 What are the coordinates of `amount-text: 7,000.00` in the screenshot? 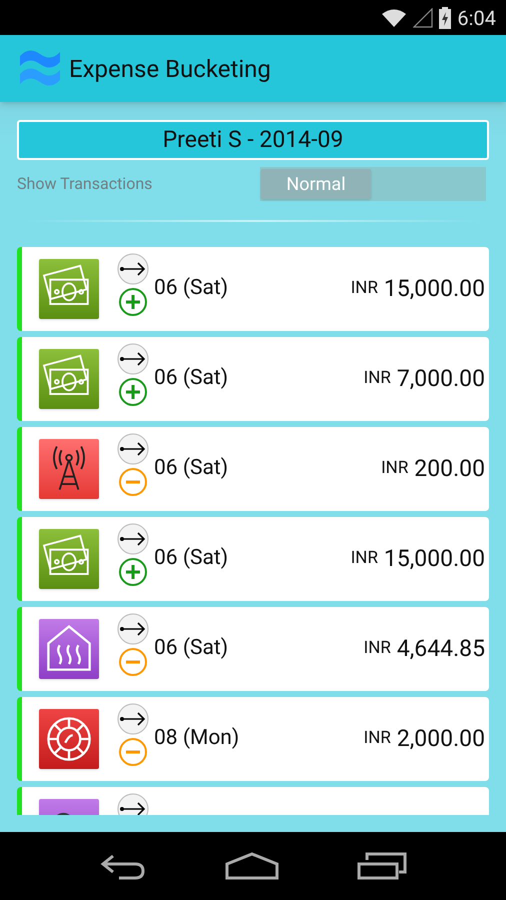 It's located at (440, 379).